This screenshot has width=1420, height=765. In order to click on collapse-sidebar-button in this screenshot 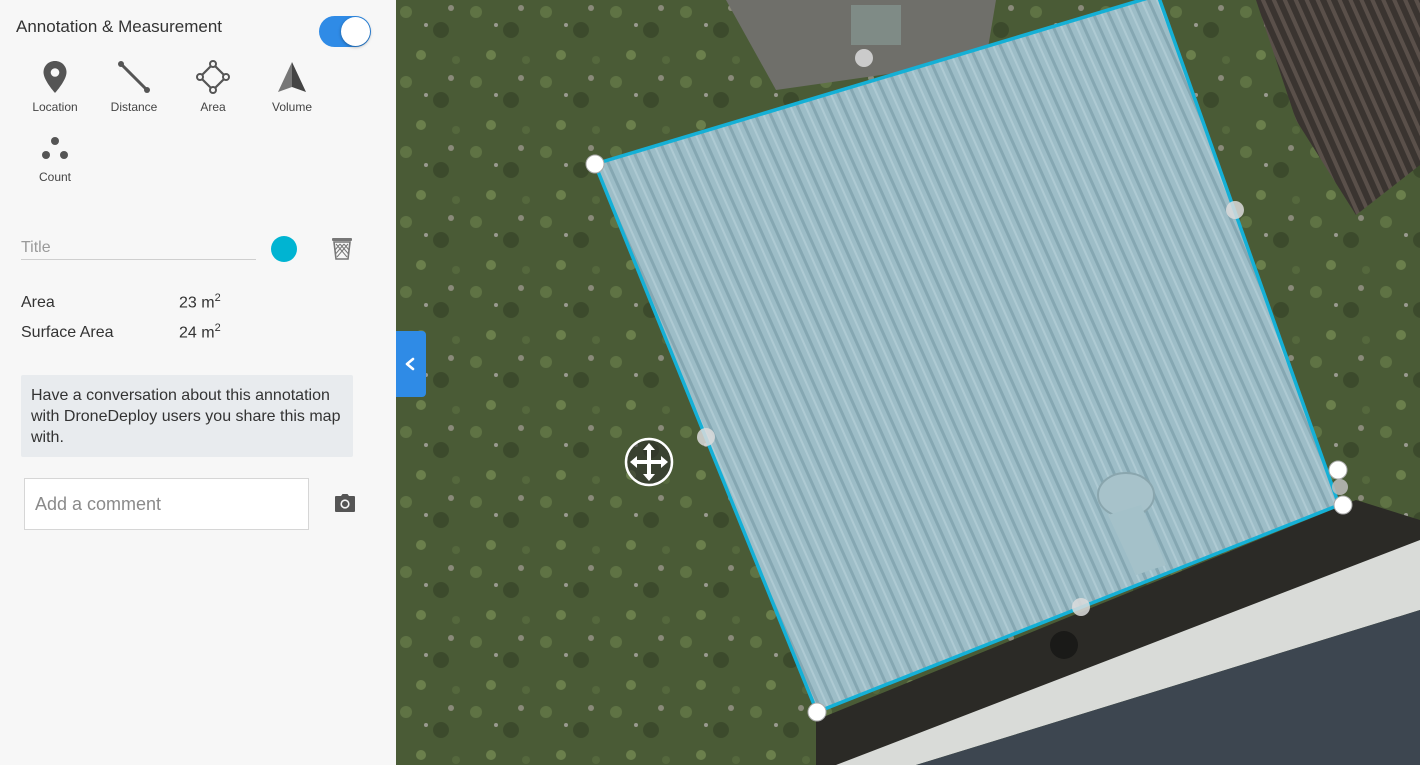, I will do `click(411, 364)`.